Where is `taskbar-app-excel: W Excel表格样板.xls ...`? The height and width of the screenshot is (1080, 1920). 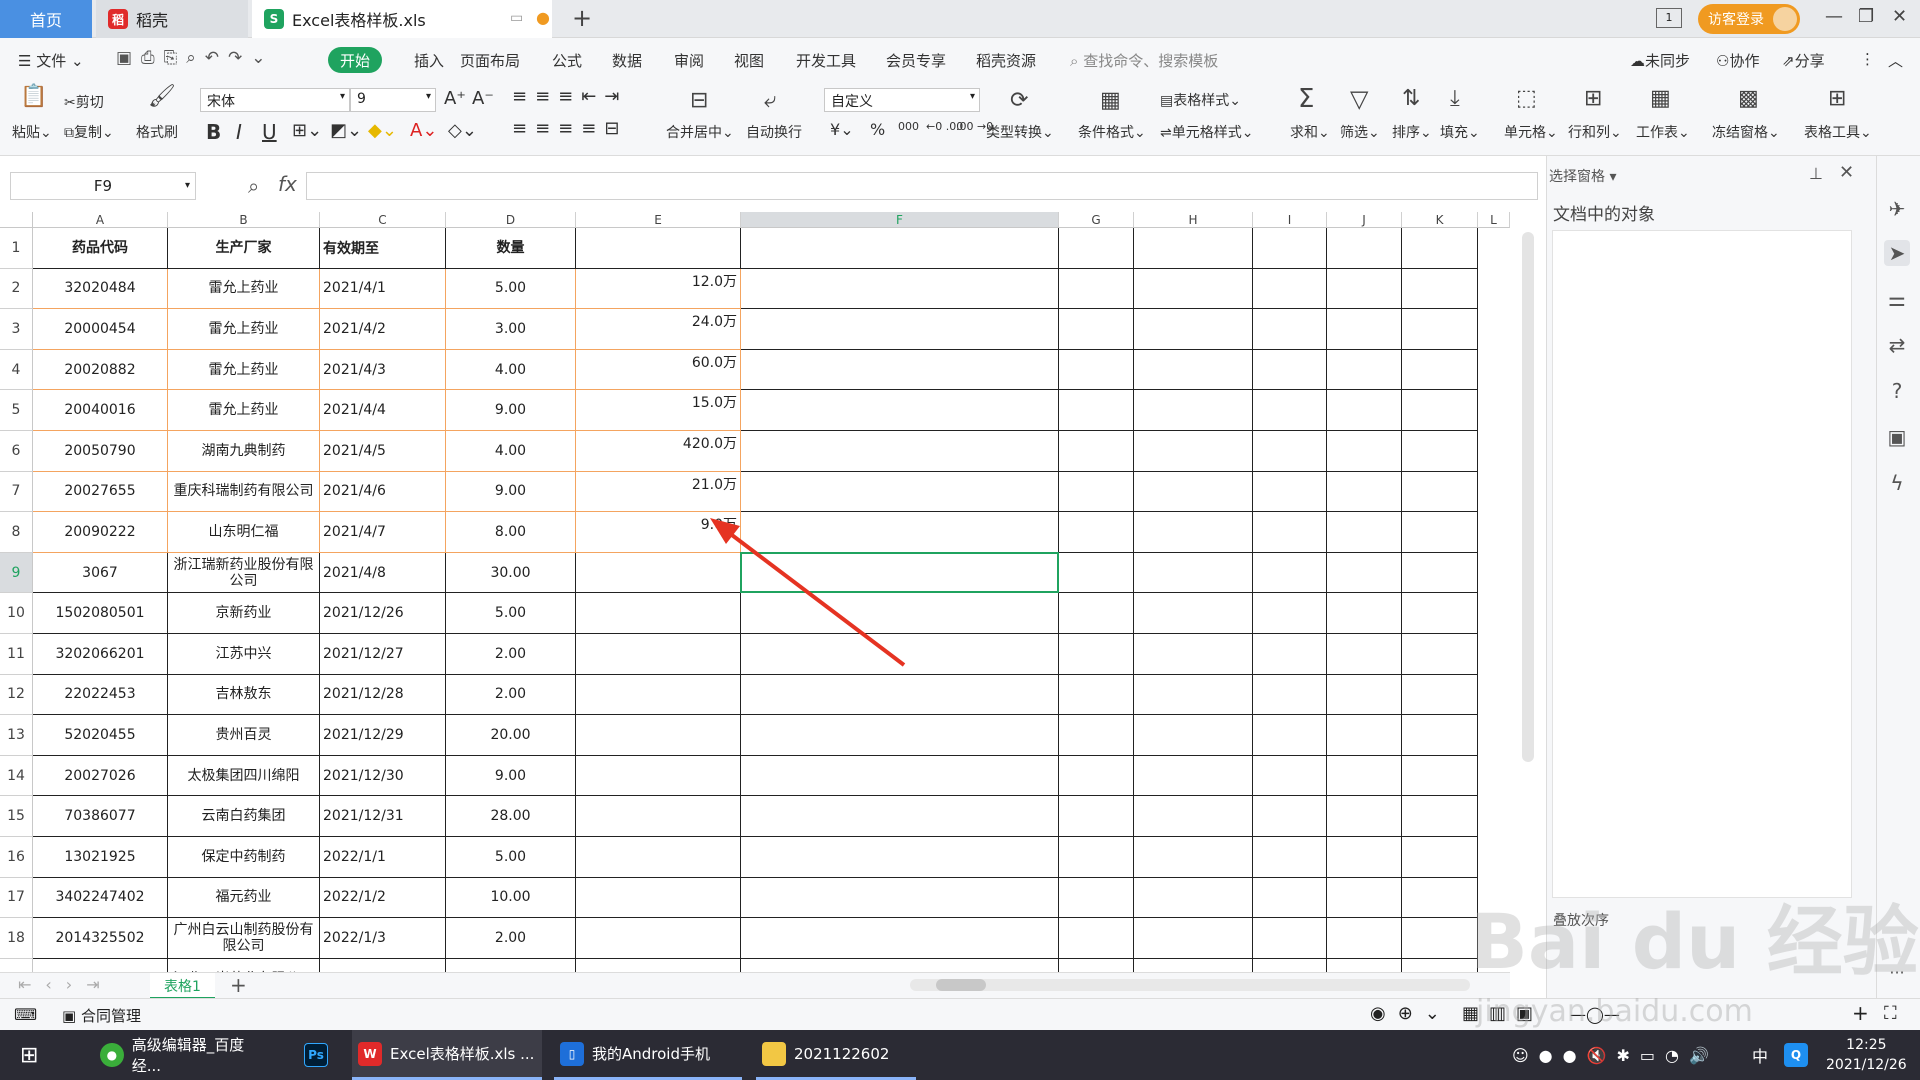
taskbar-app-excel: W Excel表格样板.xls ... is located at coordinates (447, 1055).